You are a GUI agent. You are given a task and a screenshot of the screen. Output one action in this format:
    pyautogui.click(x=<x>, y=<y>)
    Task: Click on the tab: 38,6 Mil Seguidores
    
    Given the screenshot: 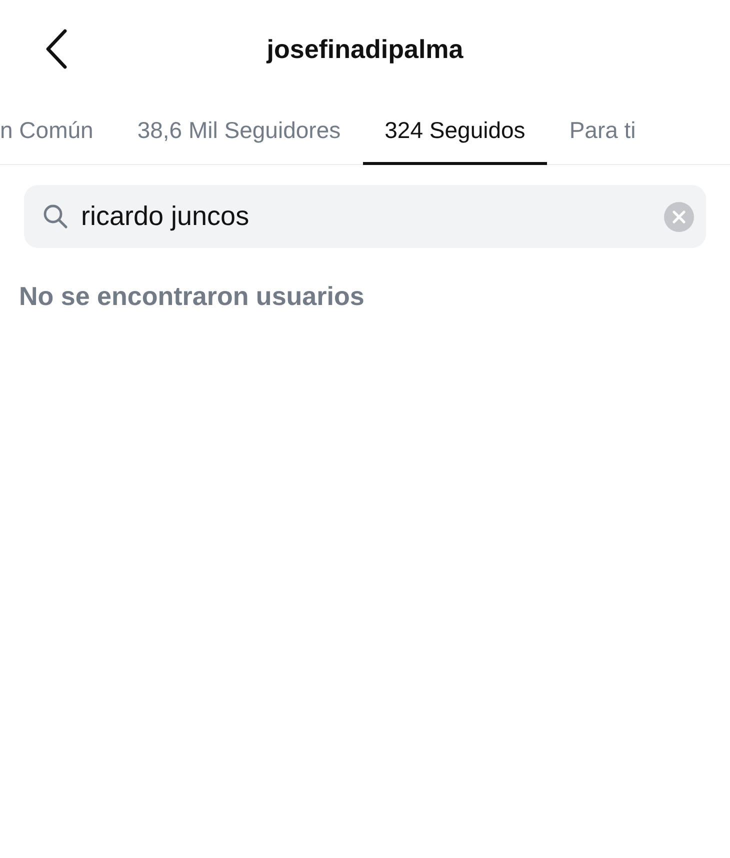 What is the action you would take?
    pyautogui.click(x=239, y=131)
    